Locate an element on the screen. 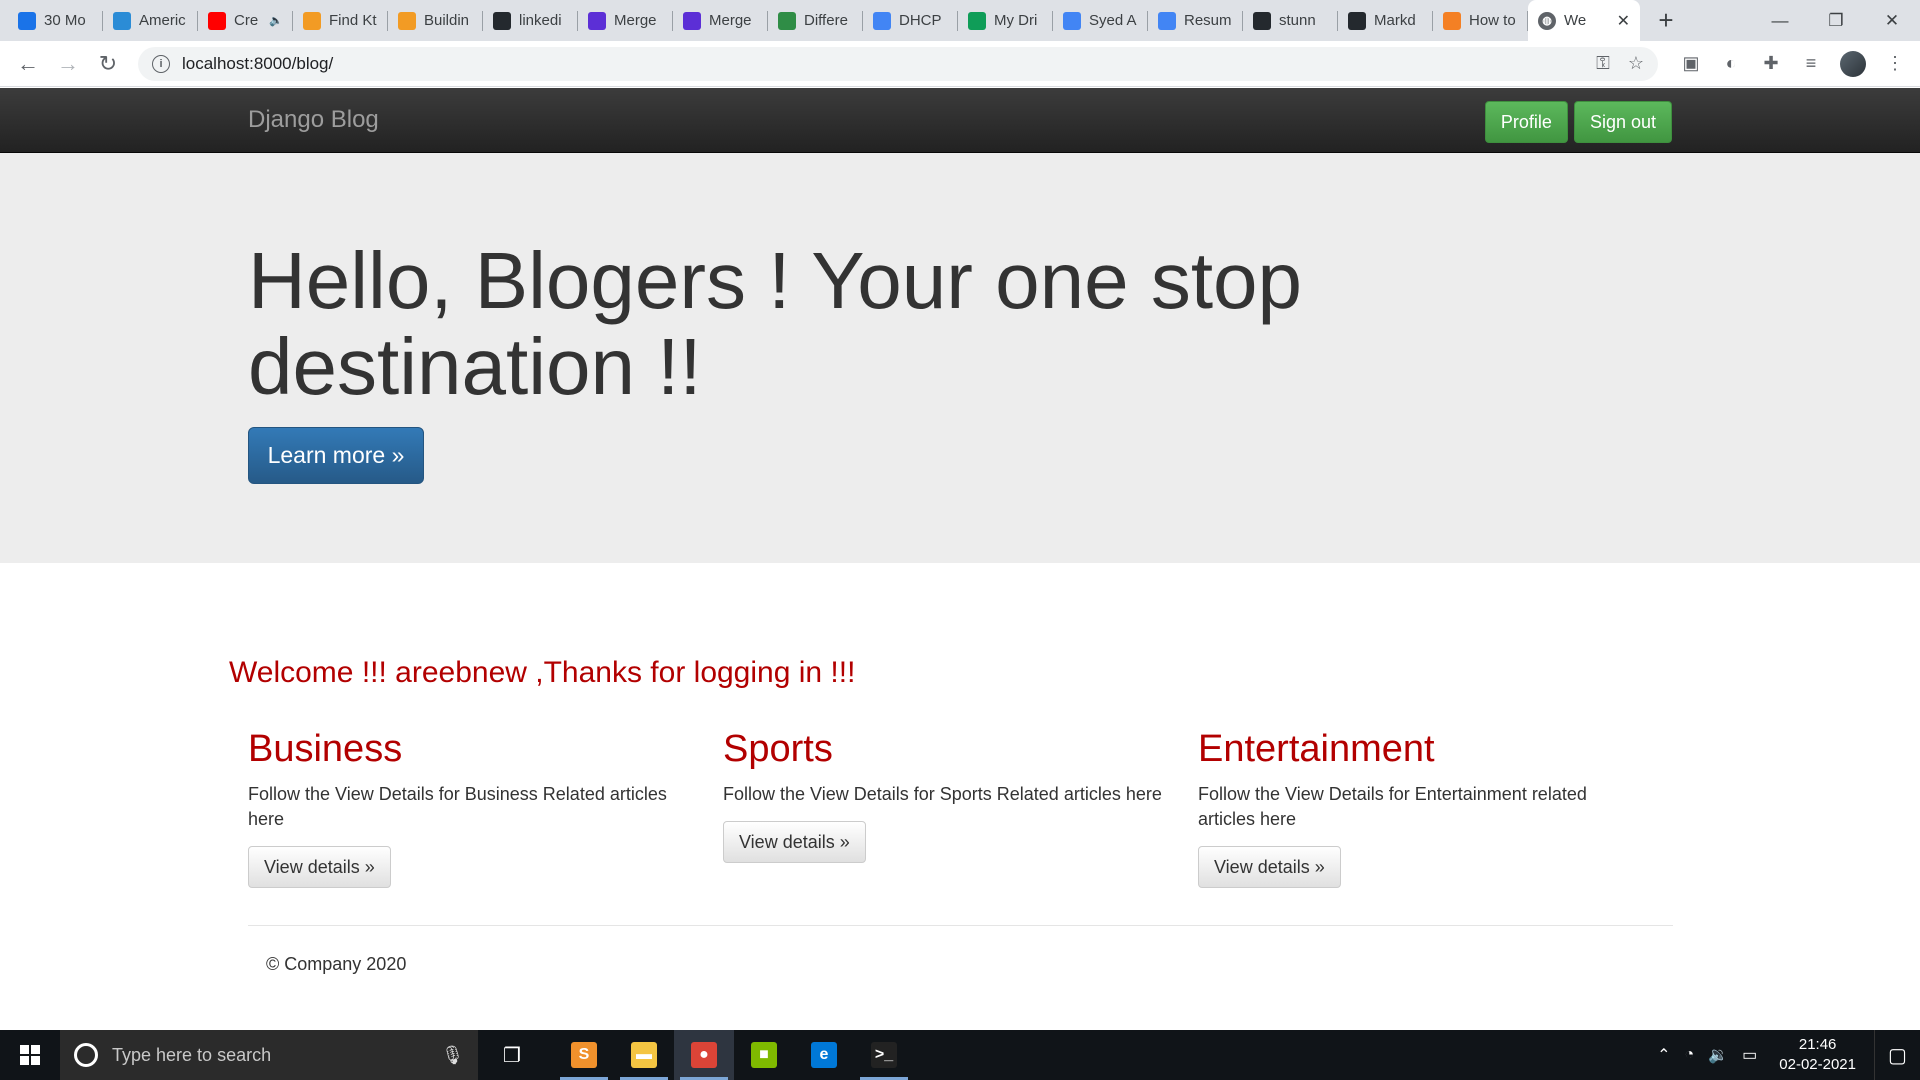 Image resolution: width=1920 pixels, height=1080 pixels. start-button is located at coordinates (30, 1055).